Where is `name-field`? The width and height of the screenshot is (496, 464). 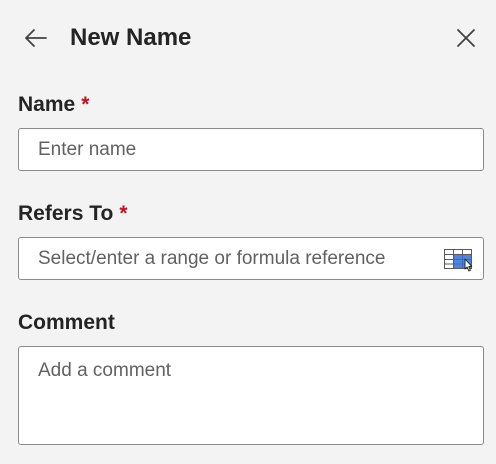
name-field is located at coordinates (251, 149).